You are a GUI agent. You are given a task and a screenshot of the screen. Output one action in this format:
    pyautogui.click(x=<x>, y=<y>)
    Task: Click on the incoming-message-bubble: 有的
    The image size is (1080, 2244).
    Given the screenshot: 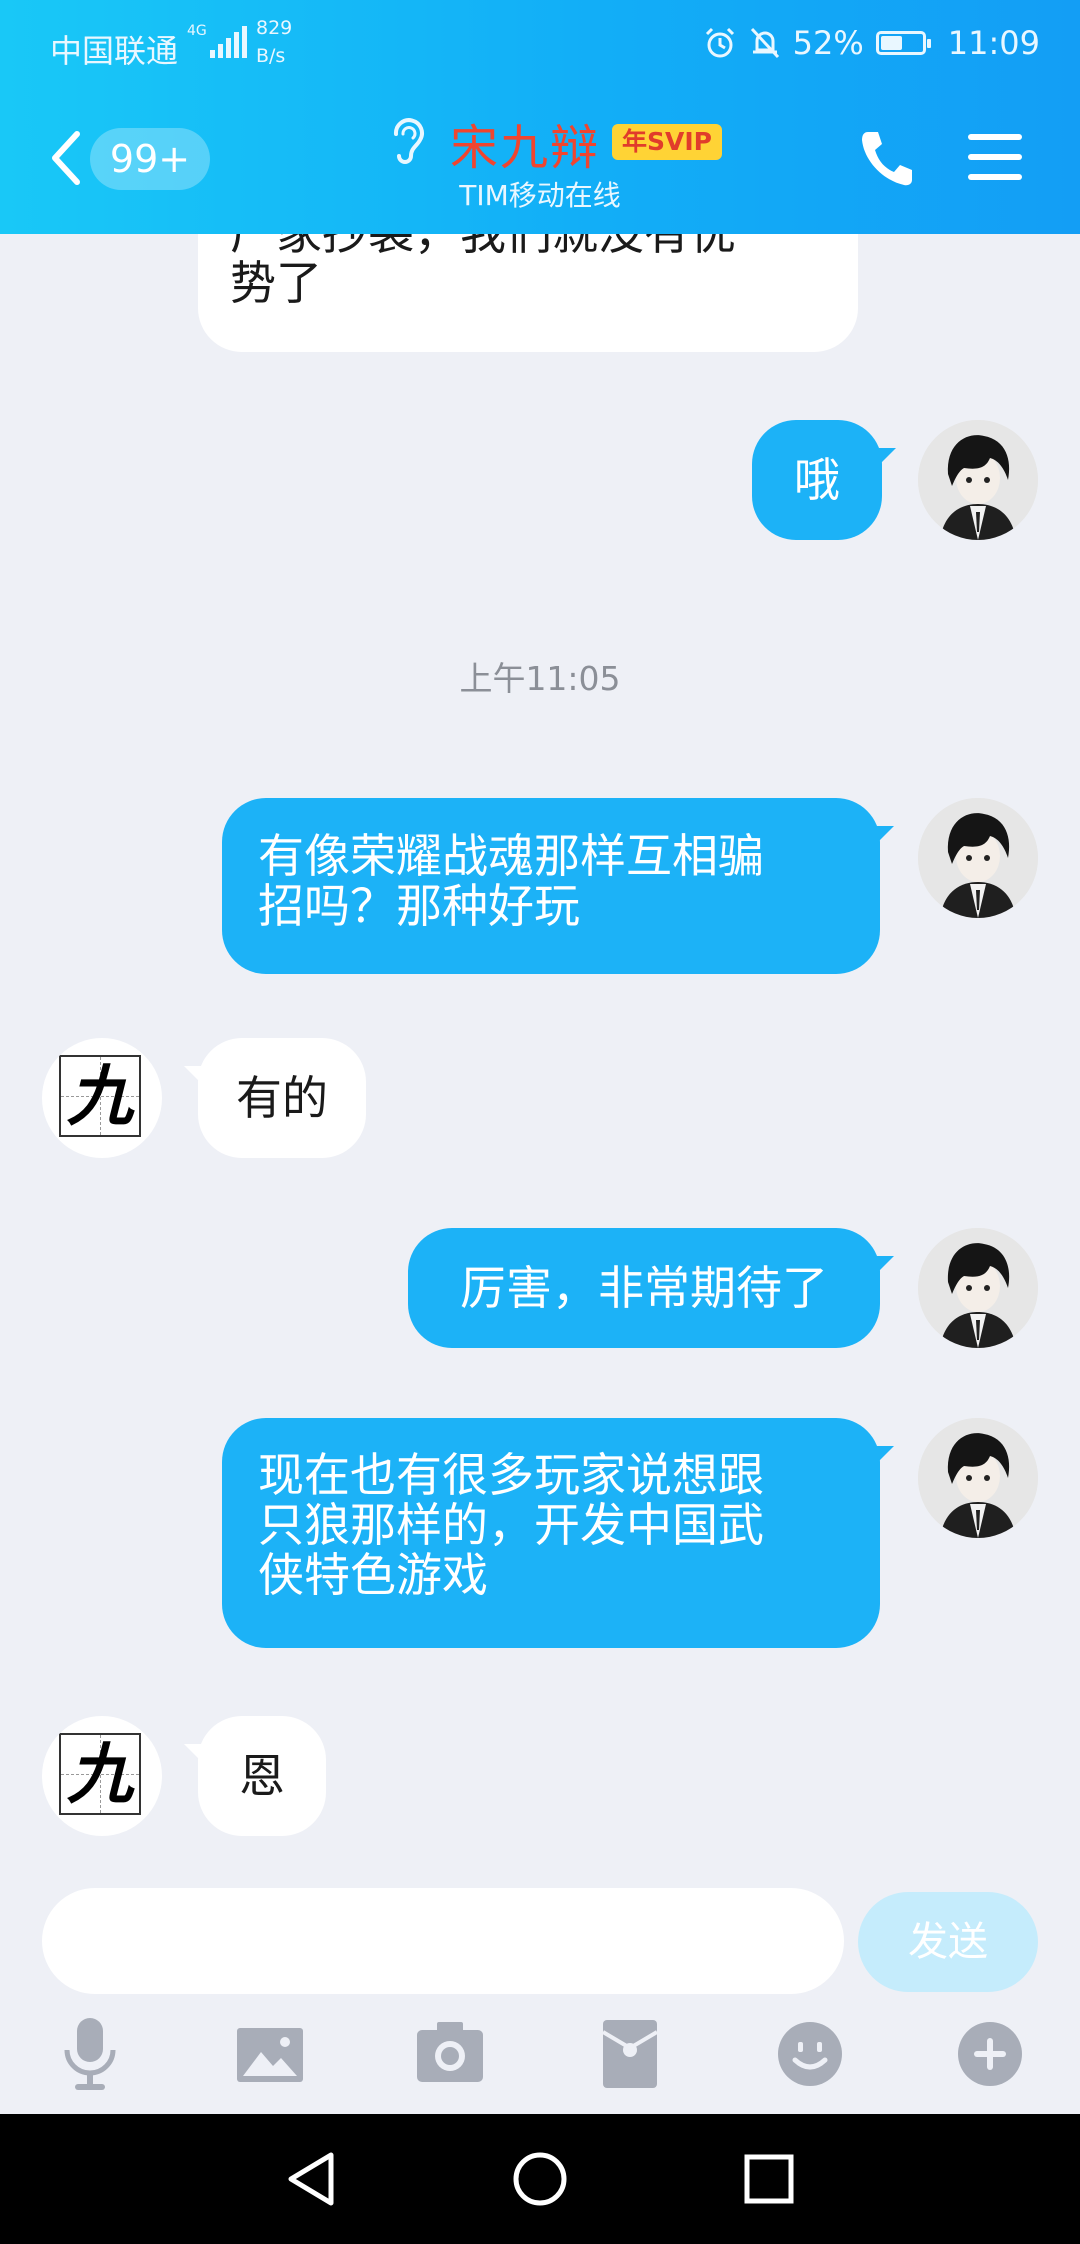 What is the action you would take?
    pyautogui.click(x=275, y=1098)
    